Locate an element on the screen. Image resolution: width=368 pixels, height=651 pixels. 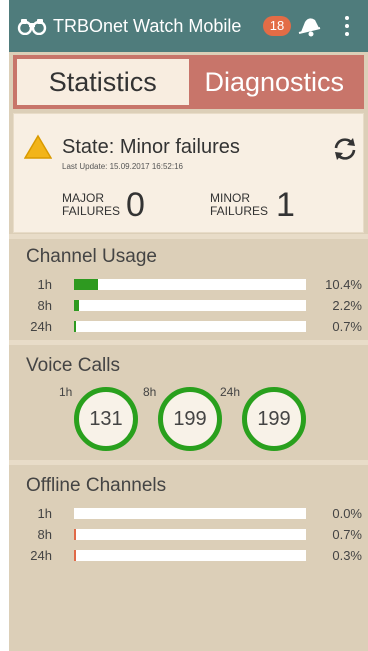
usage-row-value: 0.7% is located at coordinates (347, 326).